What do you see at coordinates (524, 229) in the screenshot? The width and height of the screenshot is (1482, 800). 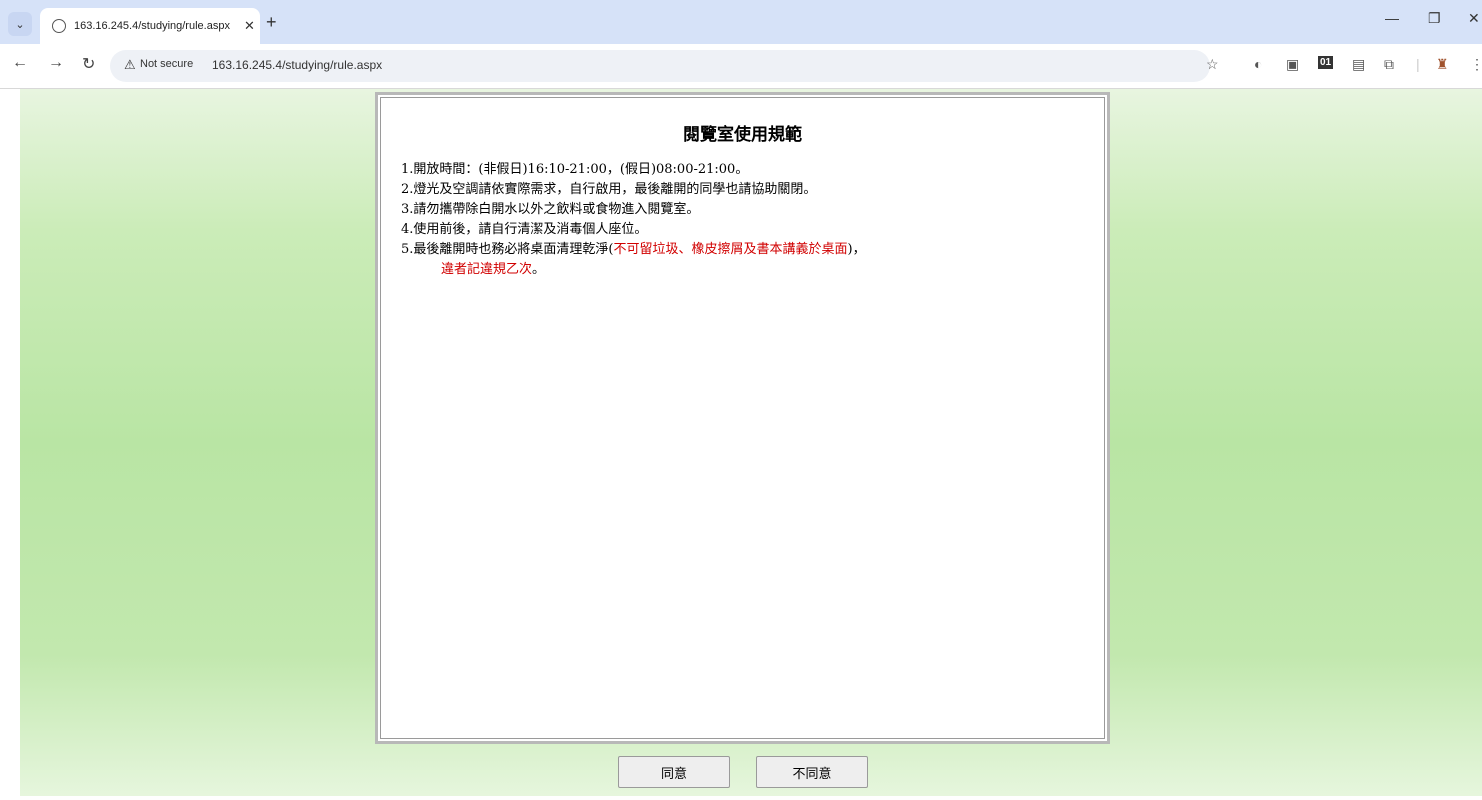 I see `rule-item-4: 4.使用前後，請自行清潔及消毒個人座位。` at bounding box center [524, 229].